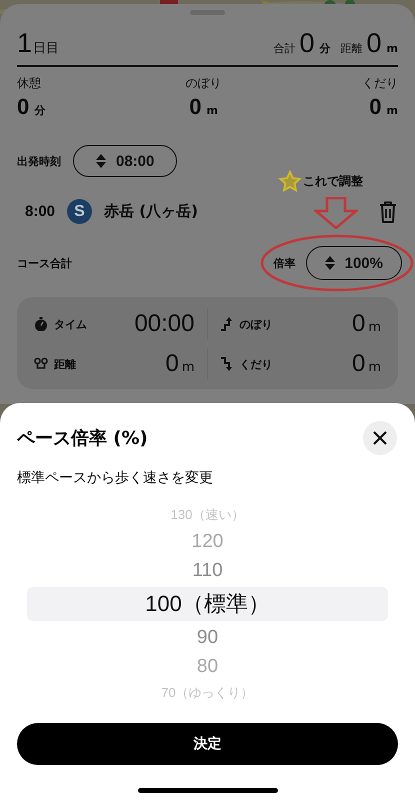 Image resolution: width=415 pixels, height=800 pixels. What do you see at coordinates (306, 43) in the screenshot?
I see `total-value: 0` at bounding box center [306, 43].